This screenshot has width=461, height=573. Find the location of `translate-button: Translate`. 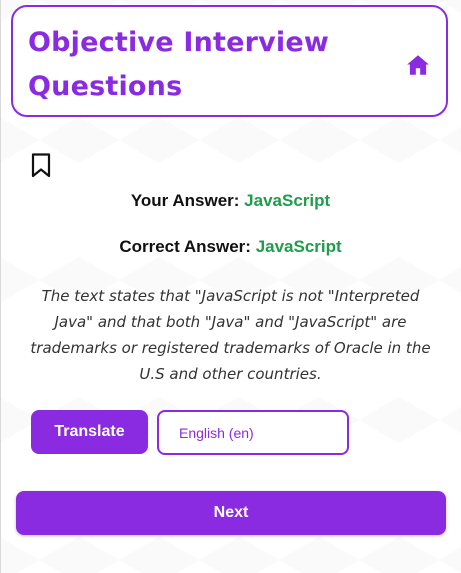

translate-button: Translate is located at coordinates (89, 432).